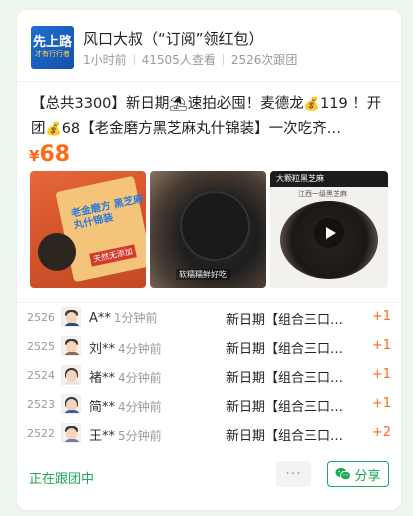 The height and width of the screenshot is (516, 413). Describe the element at coordinates (34, 156) in the screenshot. I see `currency-symbol: ¥` at that location.